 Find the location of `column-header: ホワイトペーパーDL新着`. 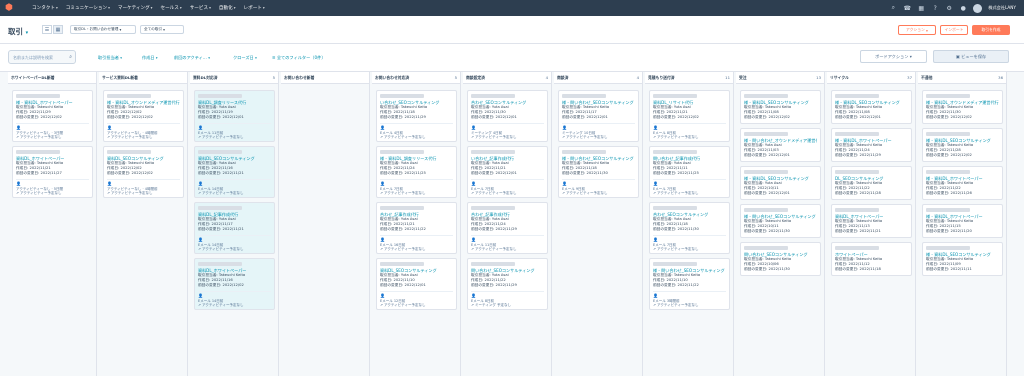

column-header: ホワイトペーパーDL新着 is located at coordinates (52, 78).